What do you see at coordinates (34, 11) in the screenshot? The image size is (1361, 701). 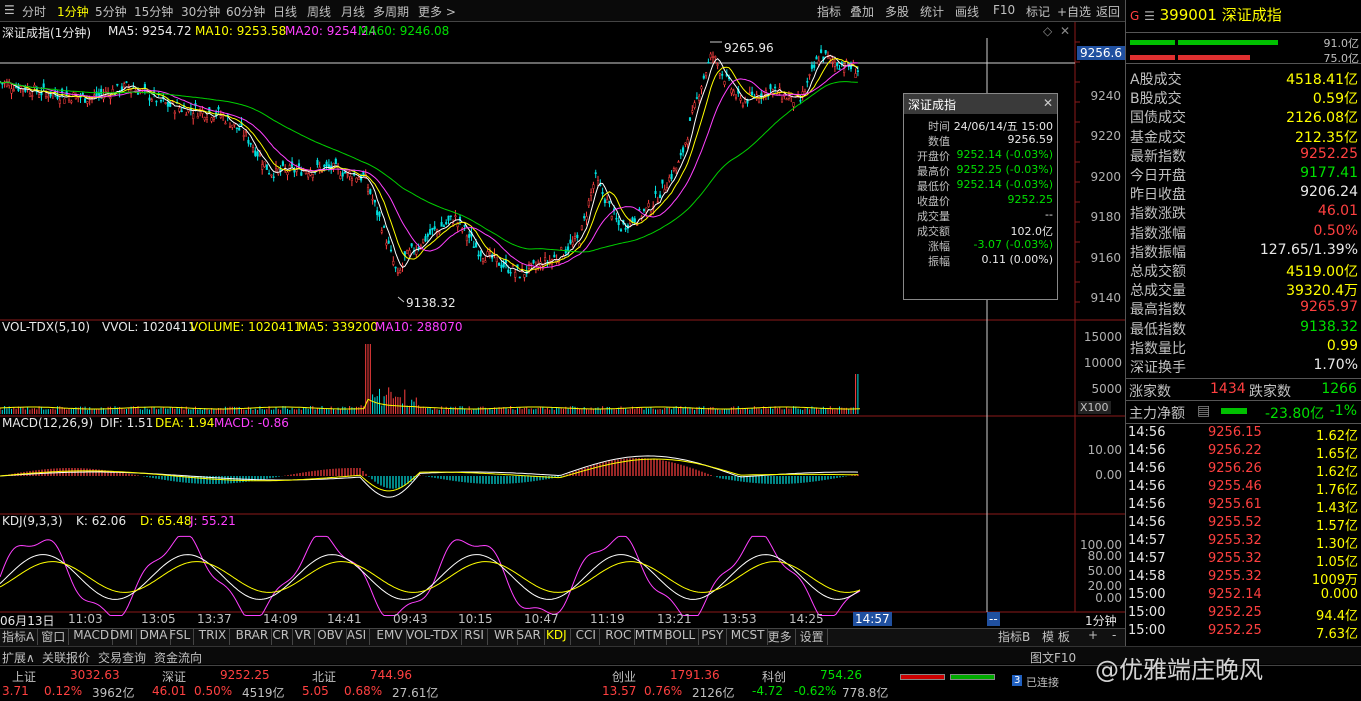 I see `tab-period-0: 分时` at bounding box center [34, 11].